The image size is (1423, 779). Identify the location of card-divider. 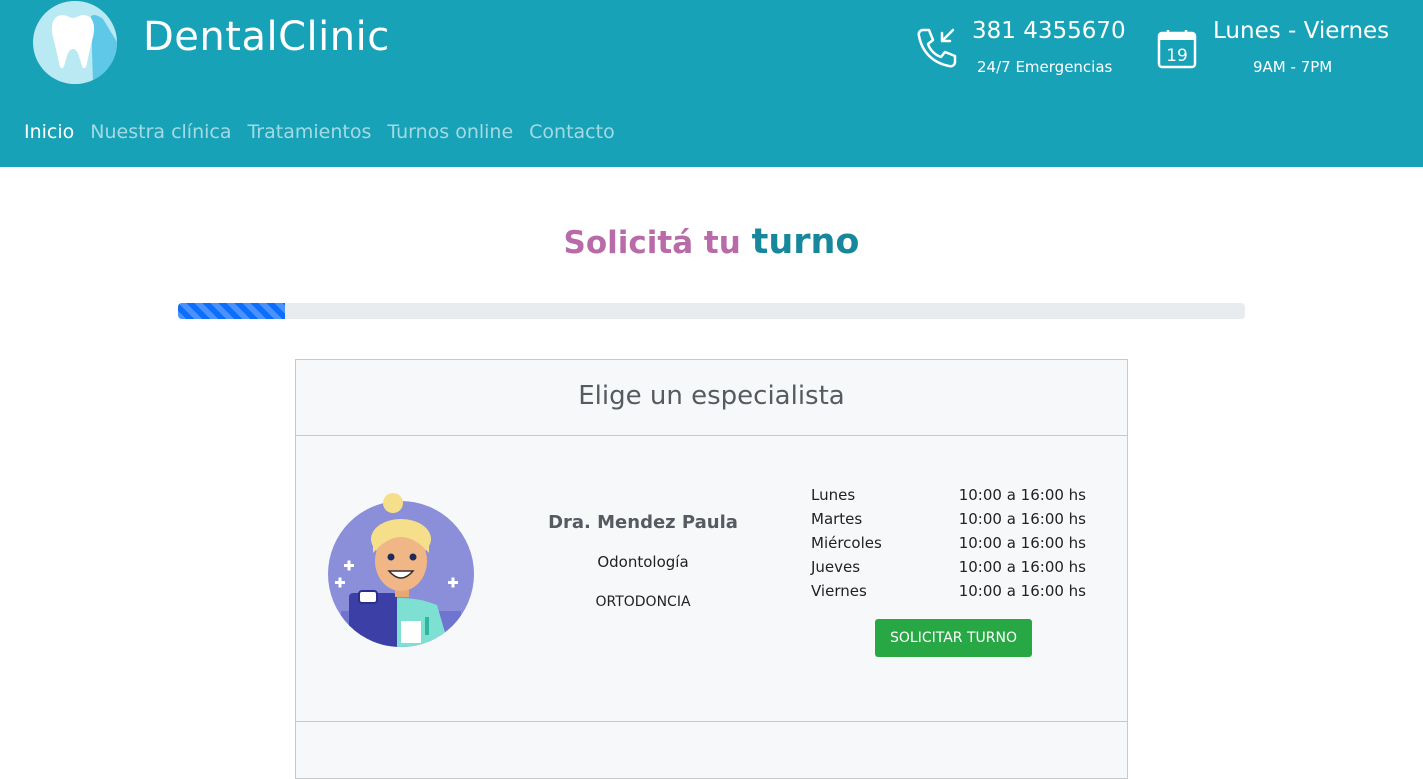
(711, 721).